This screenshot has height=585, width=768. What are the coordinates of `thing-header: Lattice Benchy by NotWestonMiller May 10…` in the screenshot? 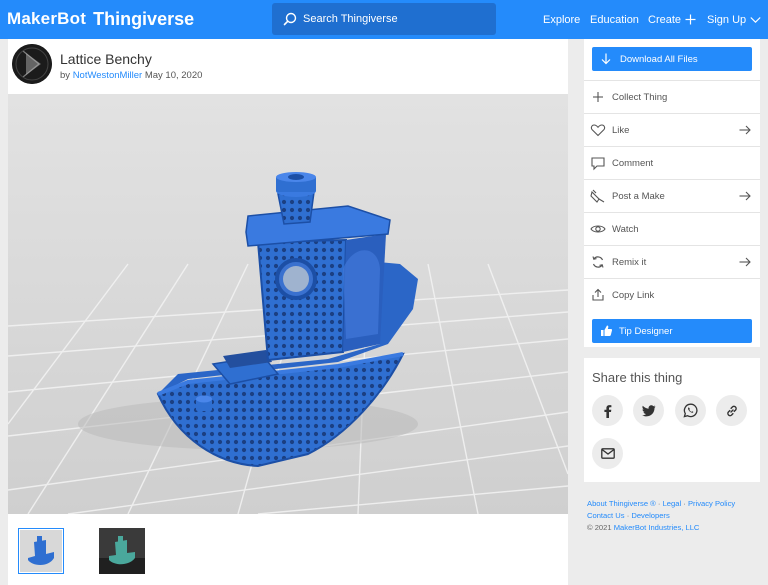 It's located at (288, 65).